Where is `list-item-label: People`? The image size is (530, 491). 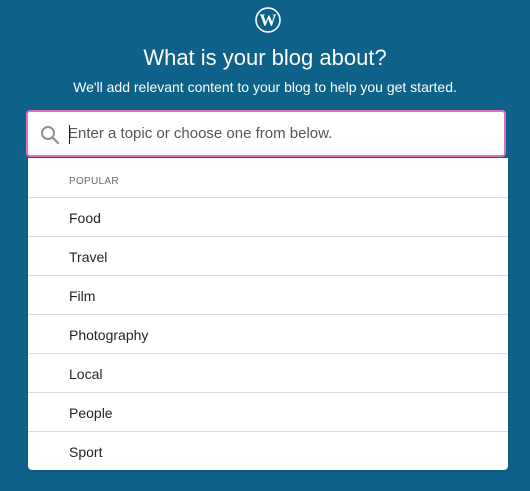
list-item-label: People is located at coordinates (91, 413).